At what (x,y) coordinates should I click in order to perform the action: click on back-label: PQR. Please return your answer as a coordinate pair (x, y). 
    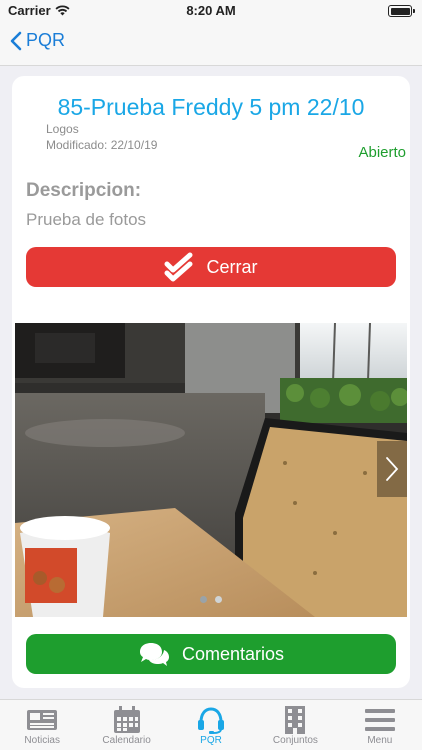
    Looking at the image, I should click on (46, 40).